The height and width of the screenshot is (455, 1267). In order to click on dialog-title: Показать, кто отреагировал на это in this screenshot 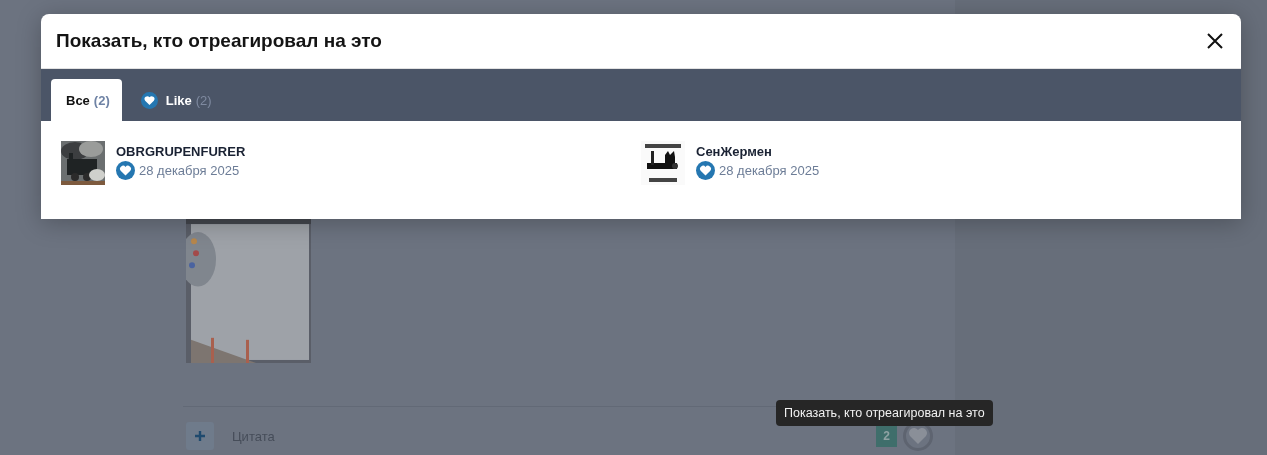, I will do `click(219, 41)`.